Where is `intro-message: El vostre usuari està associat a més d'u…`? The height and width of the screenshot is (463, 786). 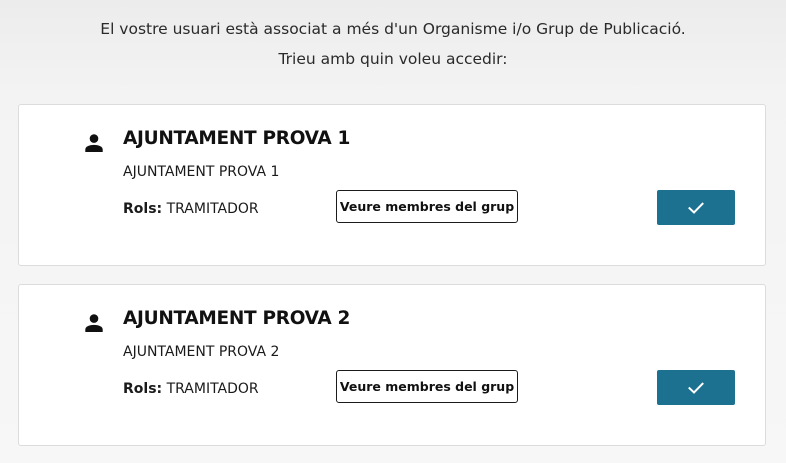
intro-message: El vostre usuari està associat a més d'u… is located at coordinates (393, 44).